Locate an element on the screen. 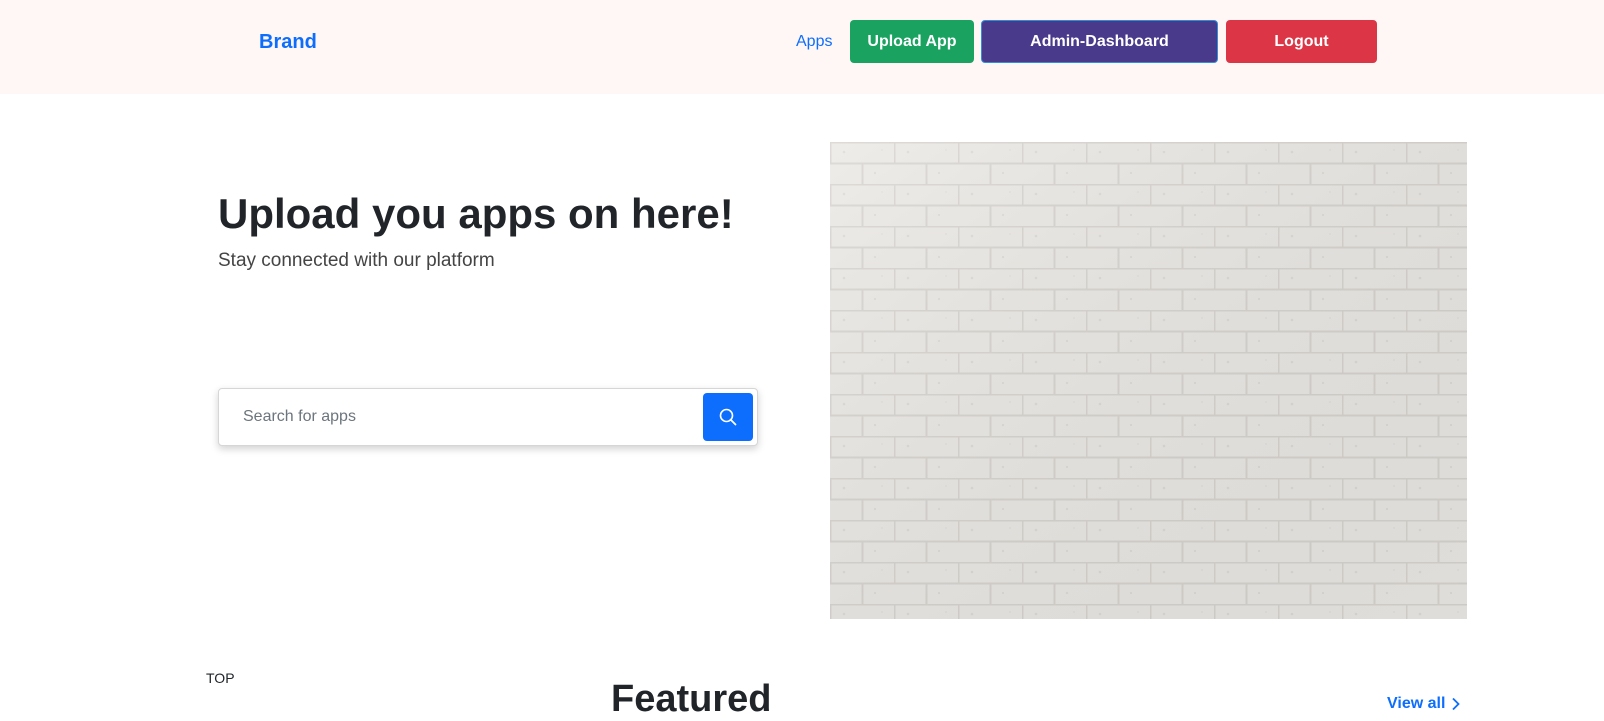 The width and height of the screenshot is (1604, 721). search-icon is located at coordinates (728, 417).